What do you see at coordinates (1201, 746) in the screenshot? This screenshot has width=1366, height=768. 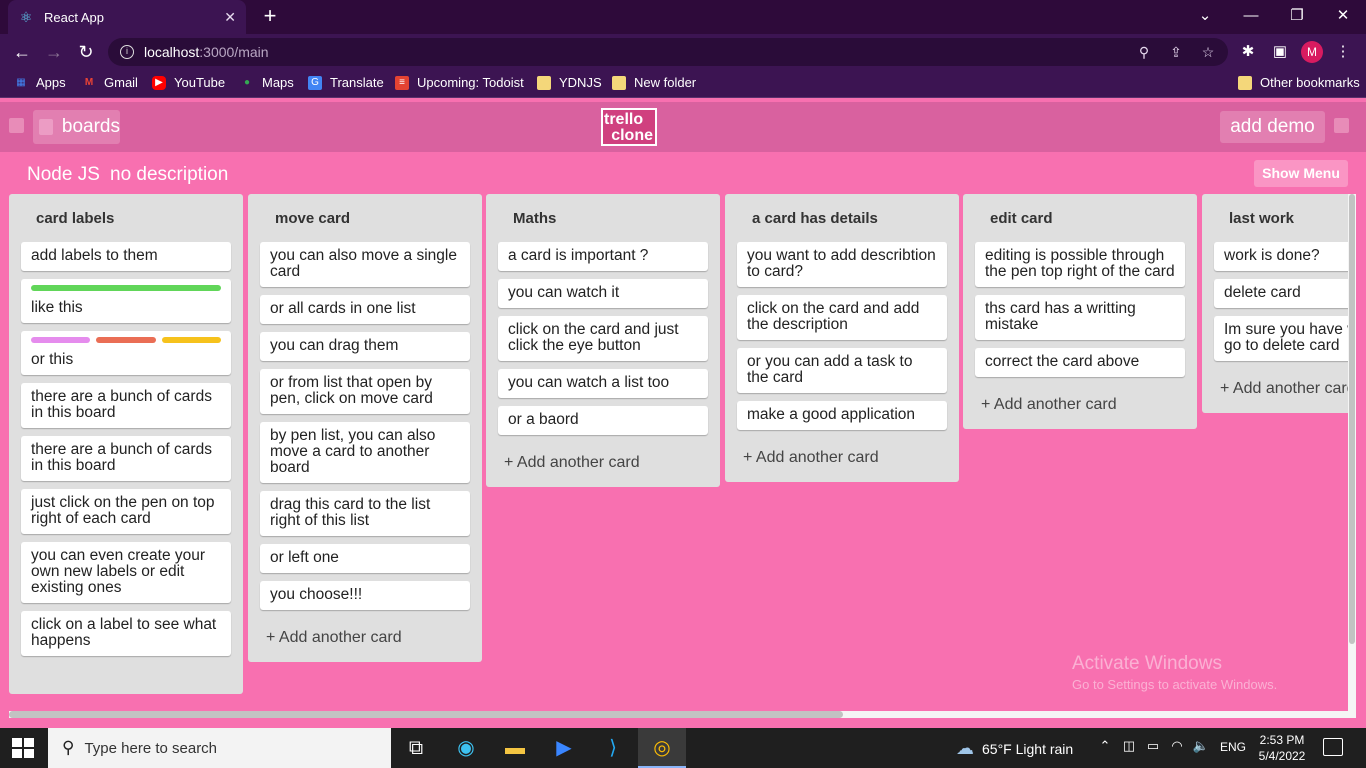 I see `volume-icon: 🔈` at bounding box center [1201, 746].